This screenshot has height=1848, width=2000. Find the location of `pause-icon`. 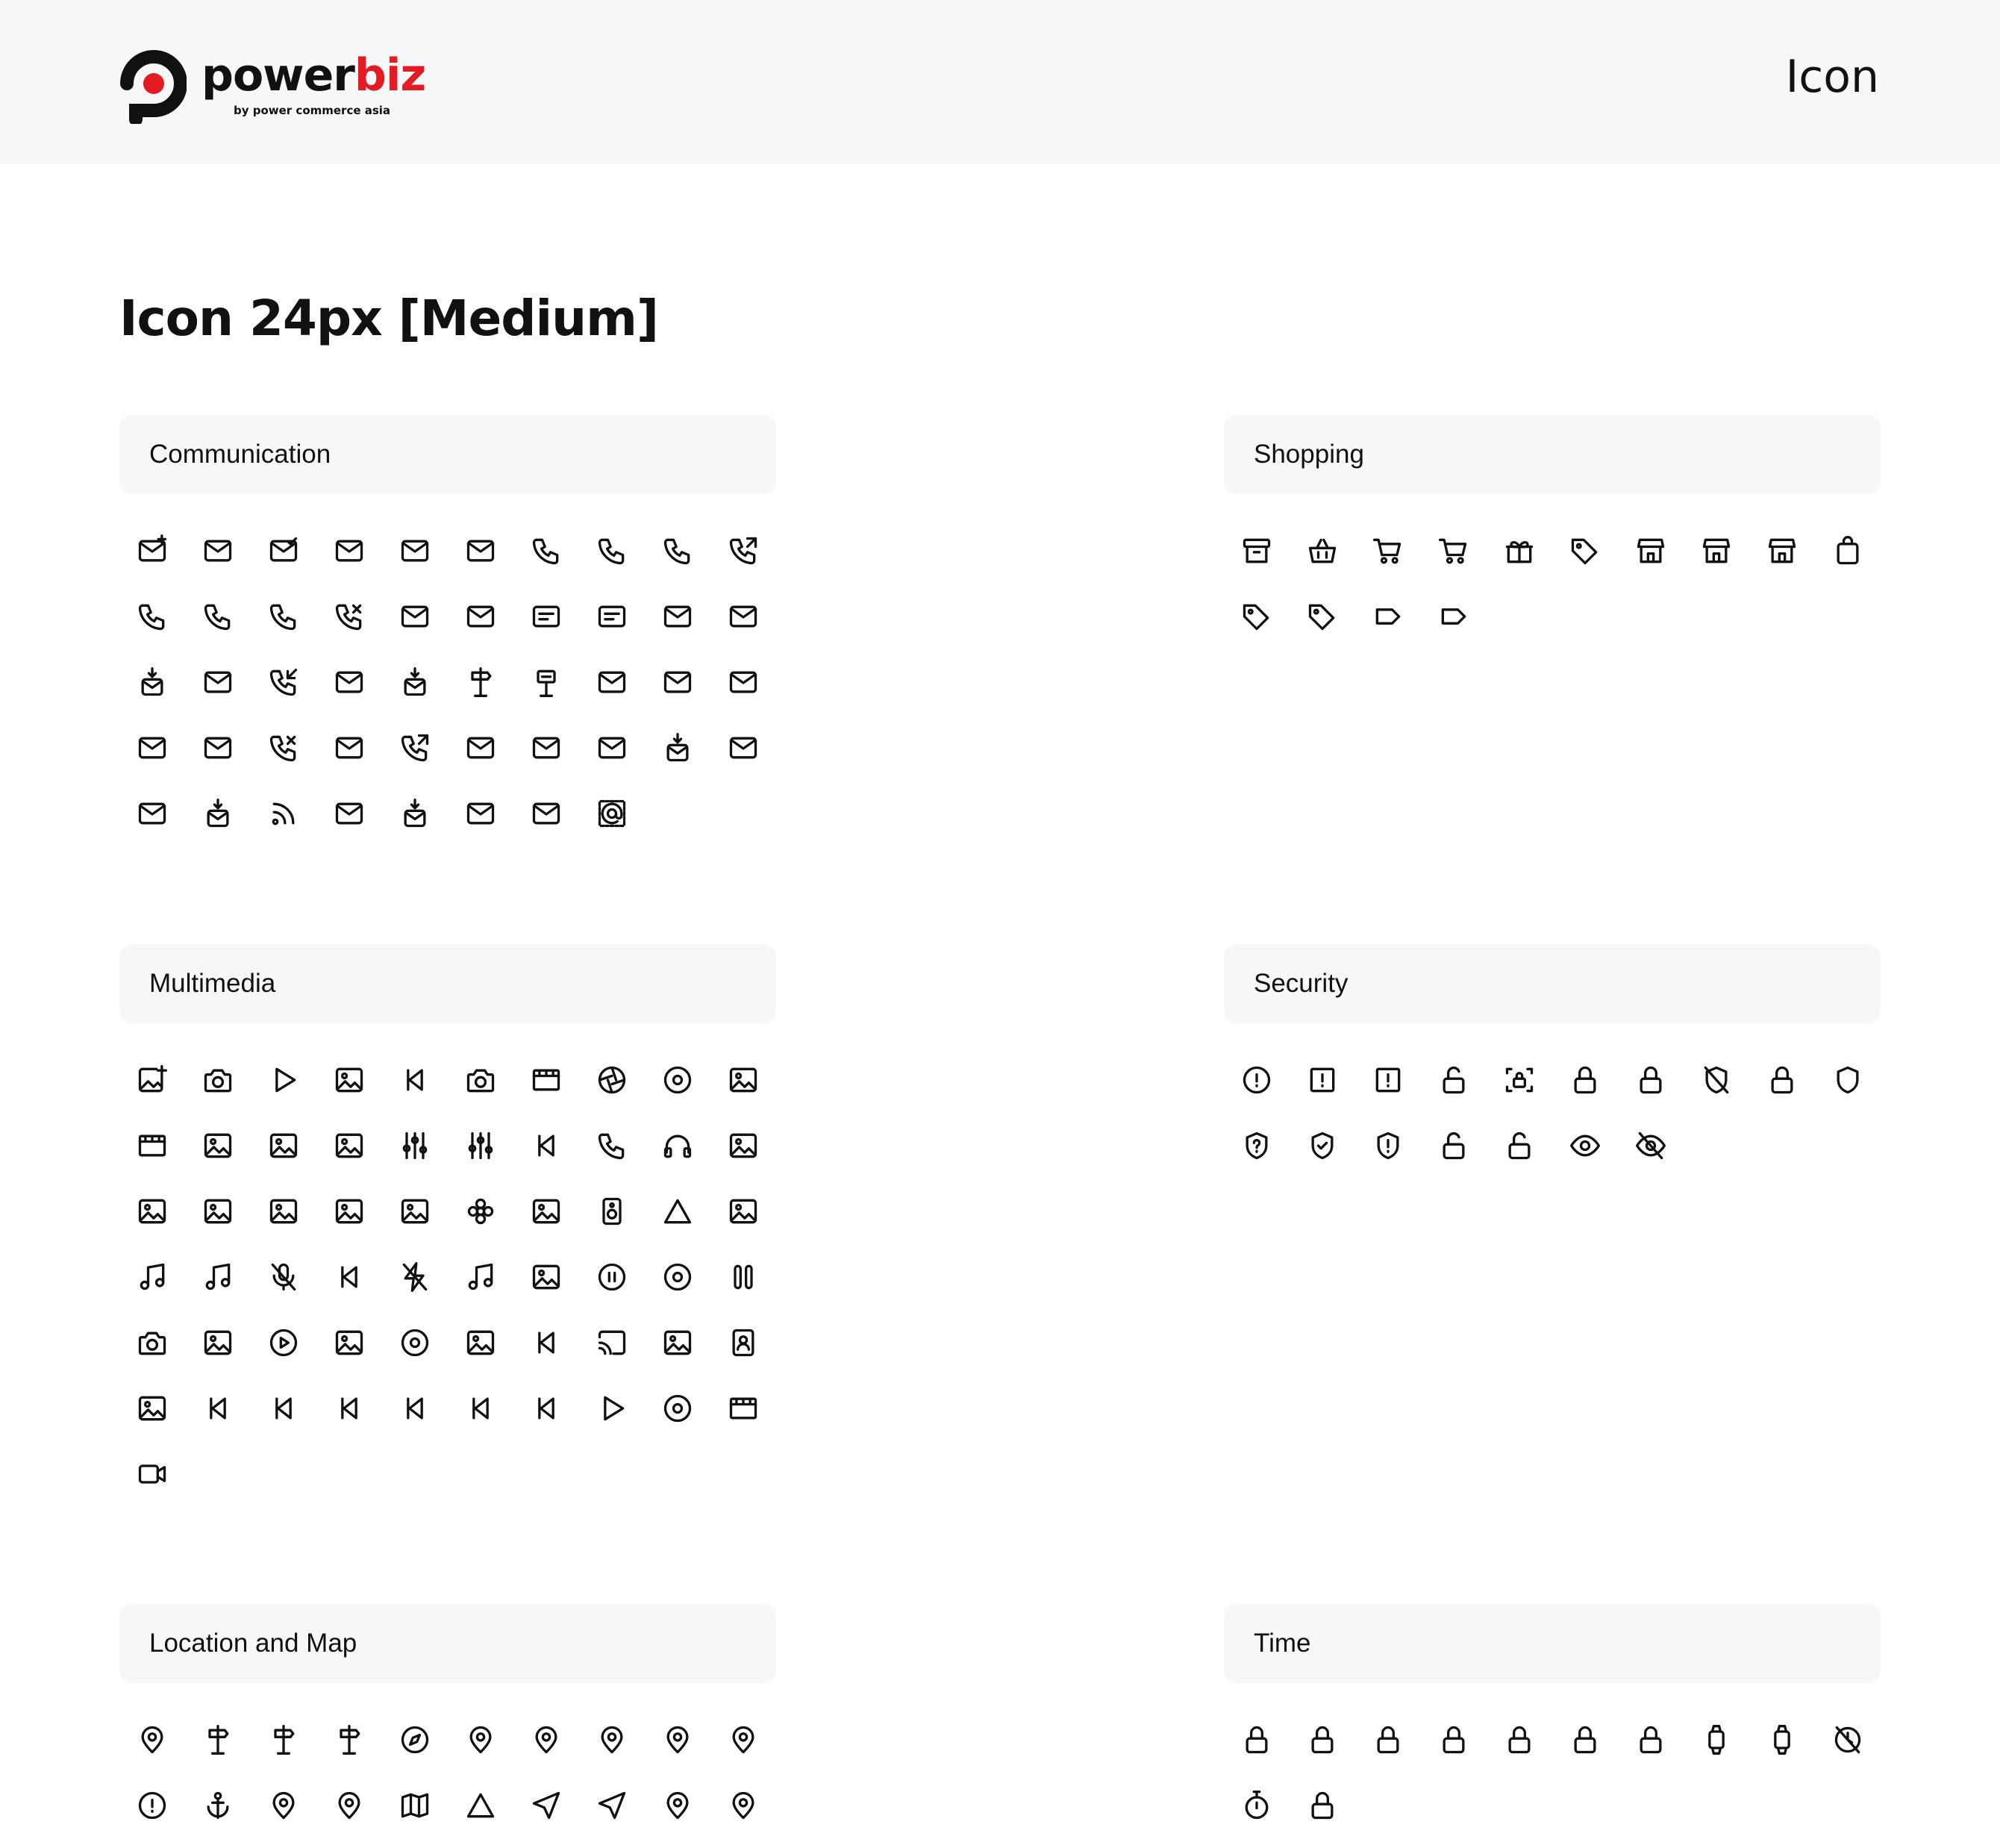

pause-icon is located at coordinates (744, 1277).